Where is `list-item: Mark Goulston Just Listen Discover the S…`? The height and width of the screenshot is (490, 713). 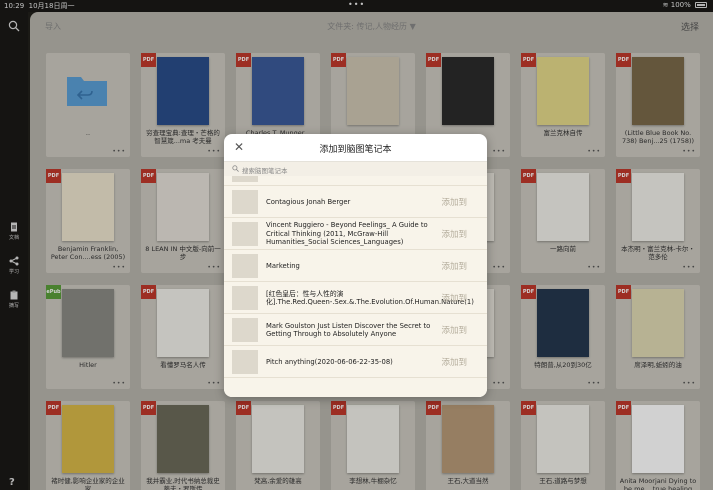
list-item: Mark Goulston Just Listen Discover the S… is located at coordinates (355, 330).